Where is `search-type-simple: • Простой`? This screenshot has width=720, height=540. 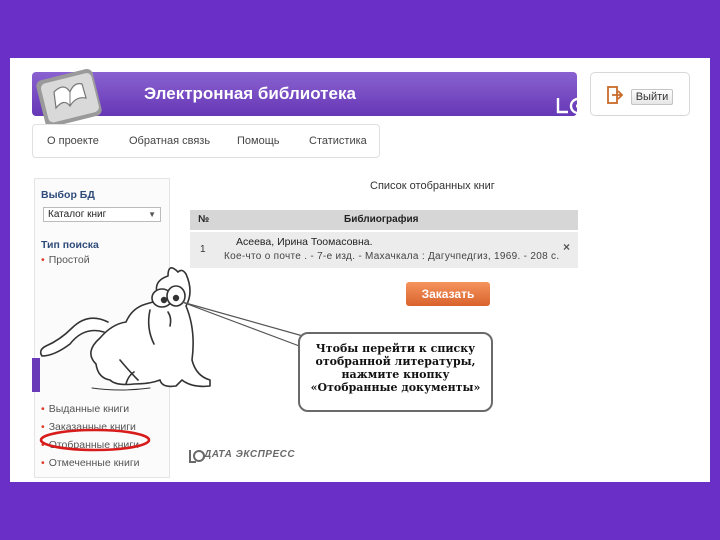
search-type-simple: • Простой is located at coordinates (65, 260).